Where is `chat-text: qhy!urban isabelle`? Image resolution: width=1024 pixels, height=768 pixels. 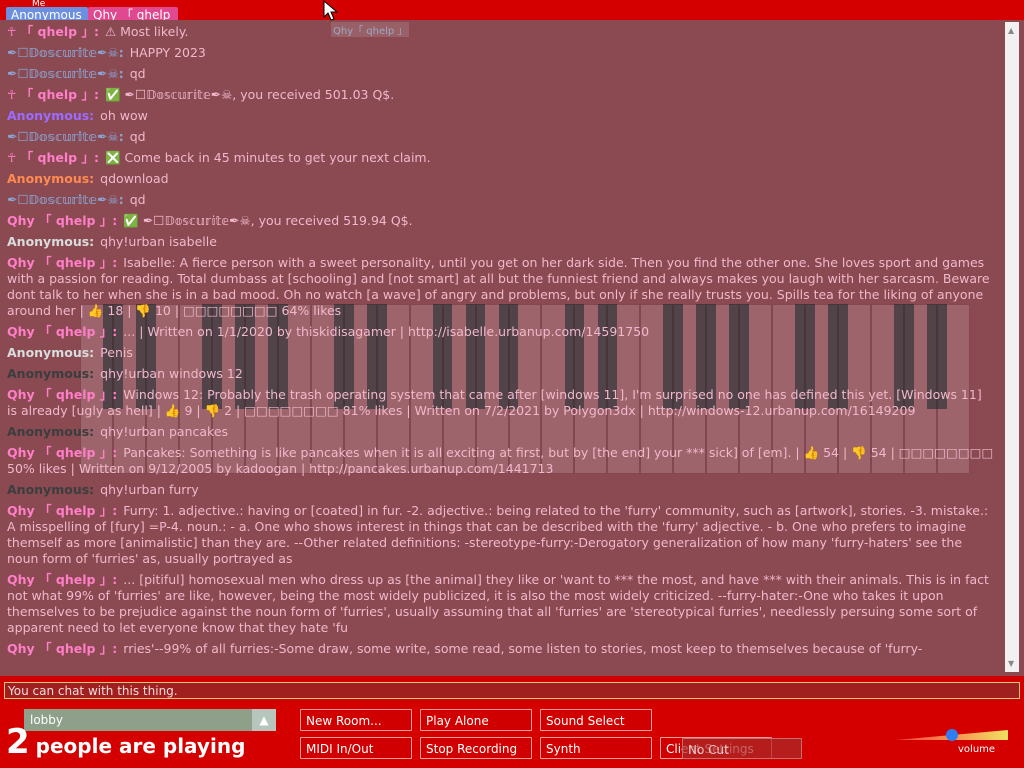 chat-text: qhy!urban isabelle is located at coordinates (158, 241).